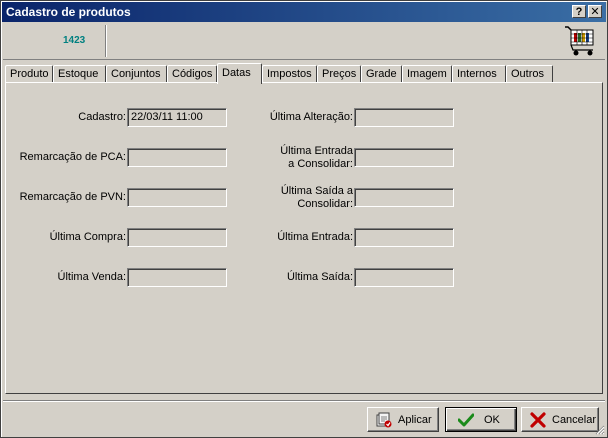 Image resolution: width=608 pixels, height=438 pixels. Describe the element at coordinates (58, 41) in the screenshot. I see `product-code-box: 1423` at that location.